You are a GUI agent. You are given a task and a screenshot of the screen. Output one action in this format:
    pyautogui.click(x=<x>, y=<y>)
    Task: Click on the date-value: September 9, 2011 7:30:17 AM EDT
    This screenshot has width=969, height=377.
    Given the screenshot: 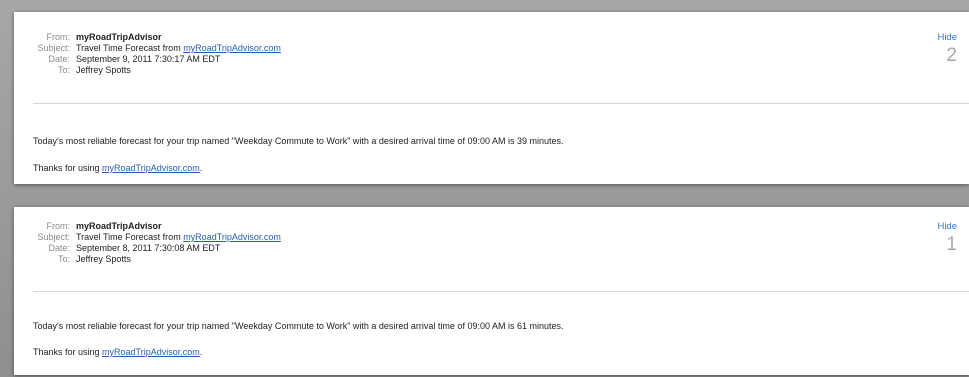 What is the action you would take?
    pyautogui.click(x=148, y=59)
    